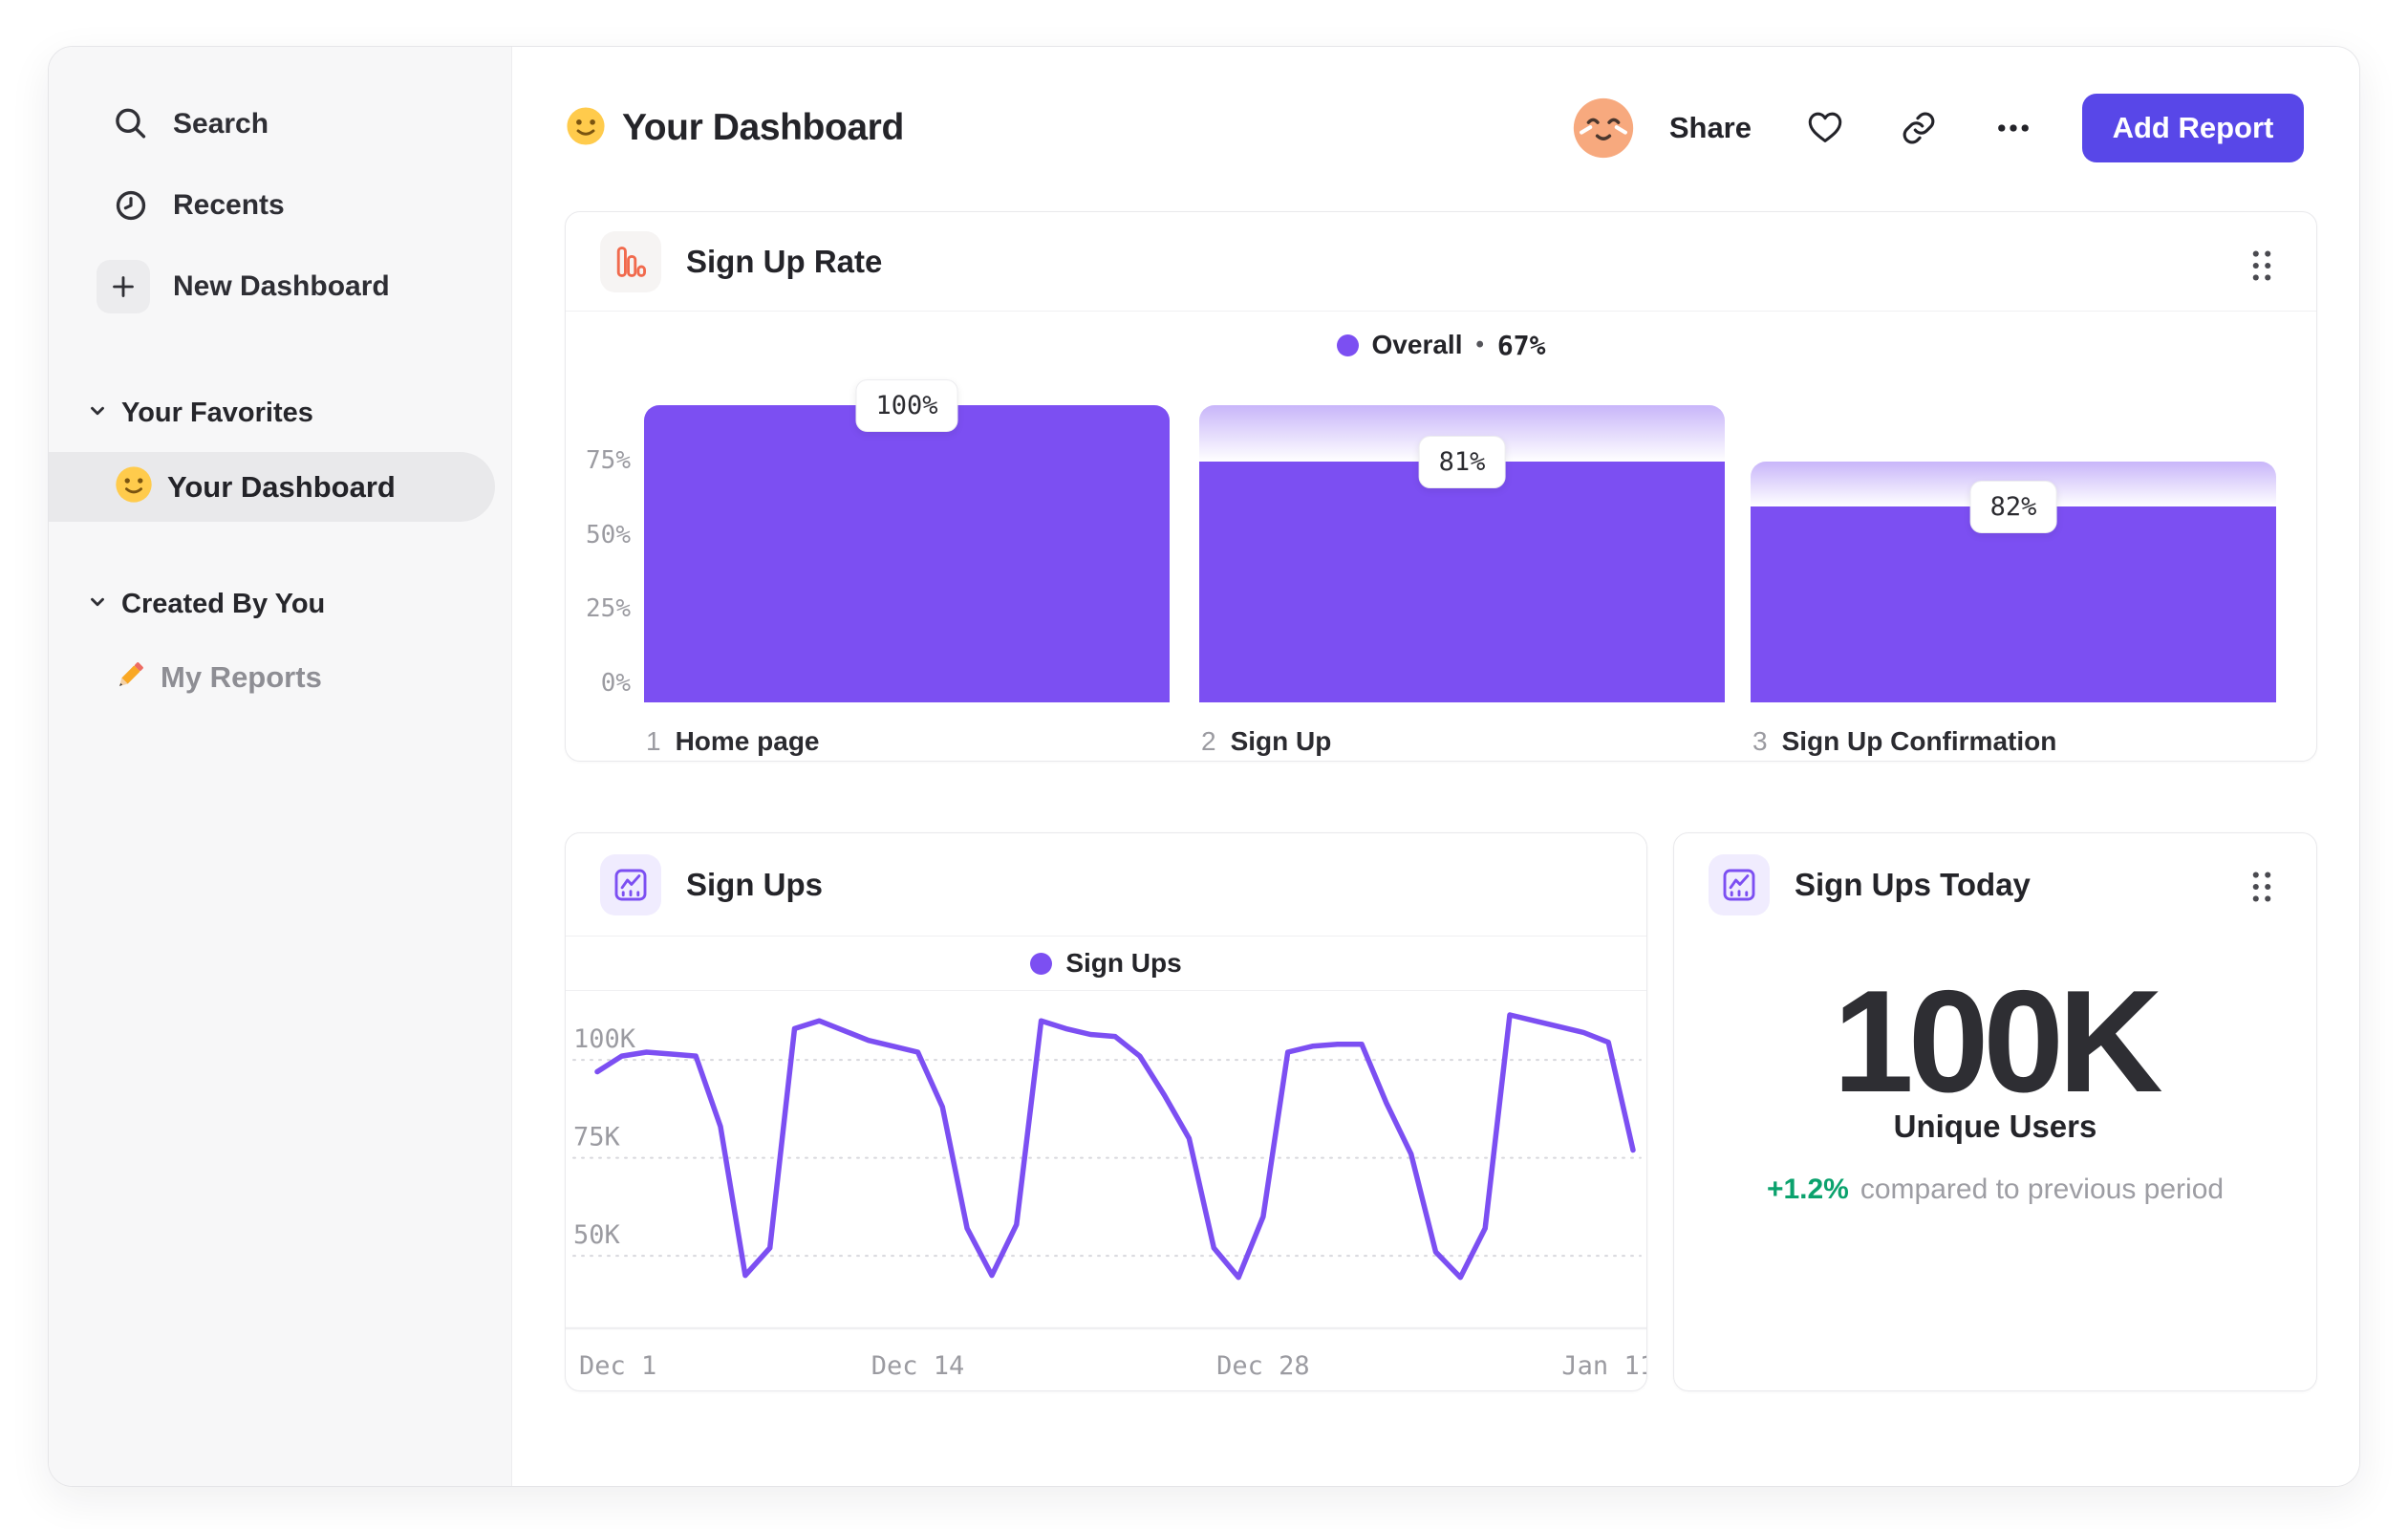 The width and height of the screenshot is (2408, 1529). Describe the element at coordinates (1825, 128) in the screenshot. I see `favorite-heart-icon` at that location.